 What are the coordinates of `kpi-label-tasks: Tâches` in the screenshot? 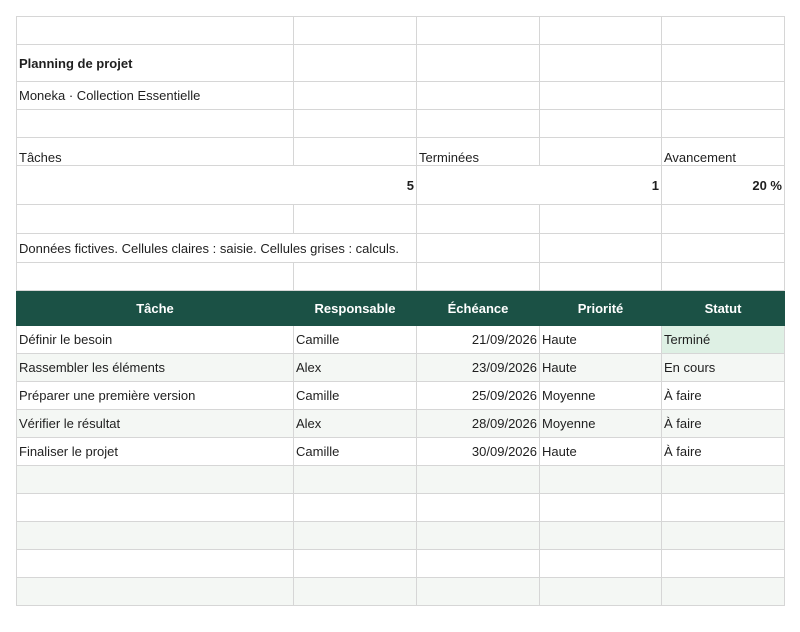 It's located at (155, 151).